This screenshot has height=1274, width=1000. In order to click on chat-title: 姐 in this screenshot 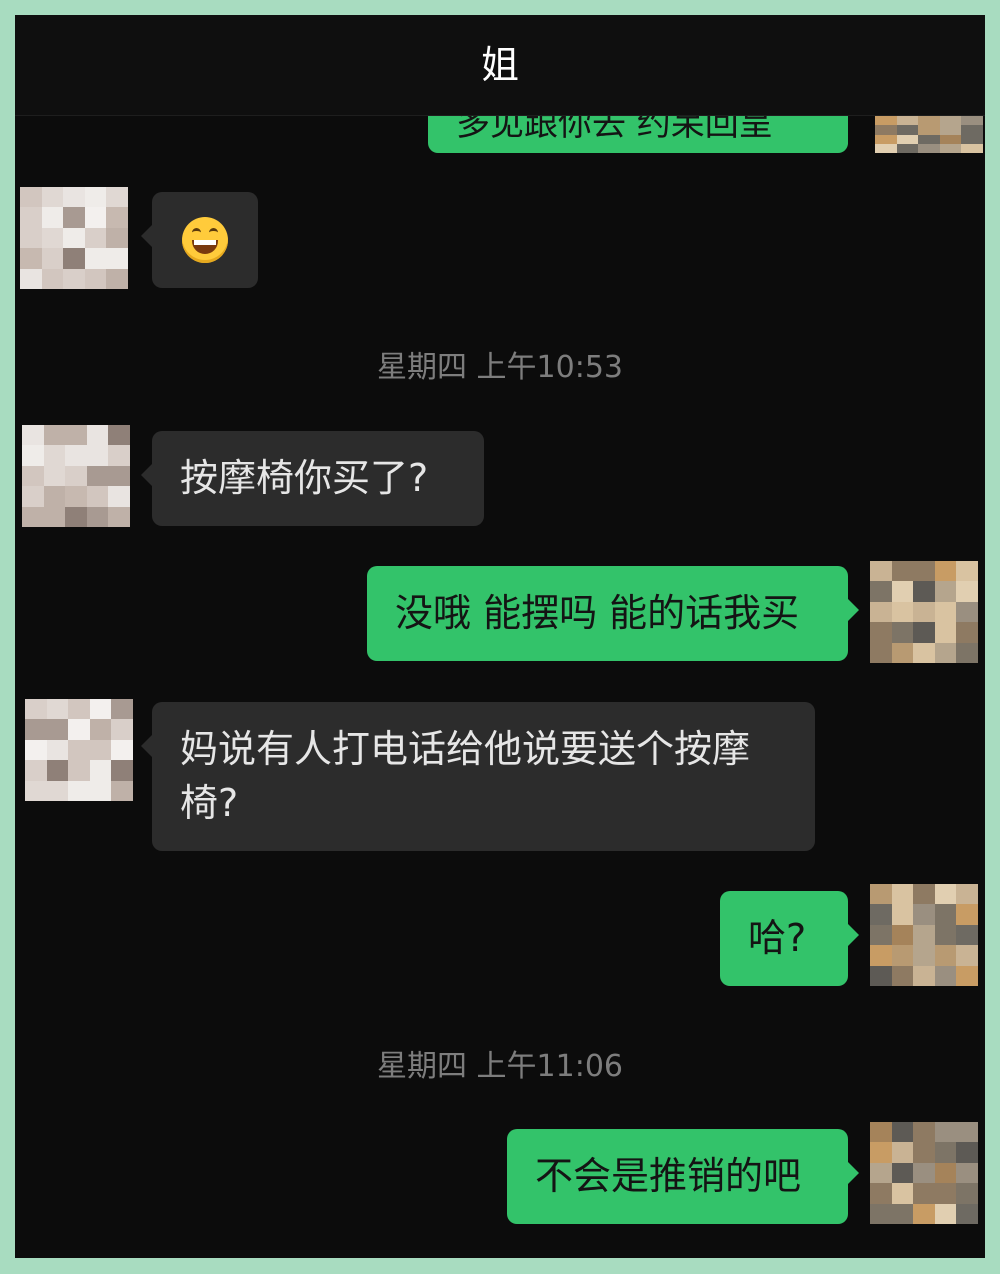, I will do `click(499, 65)`.